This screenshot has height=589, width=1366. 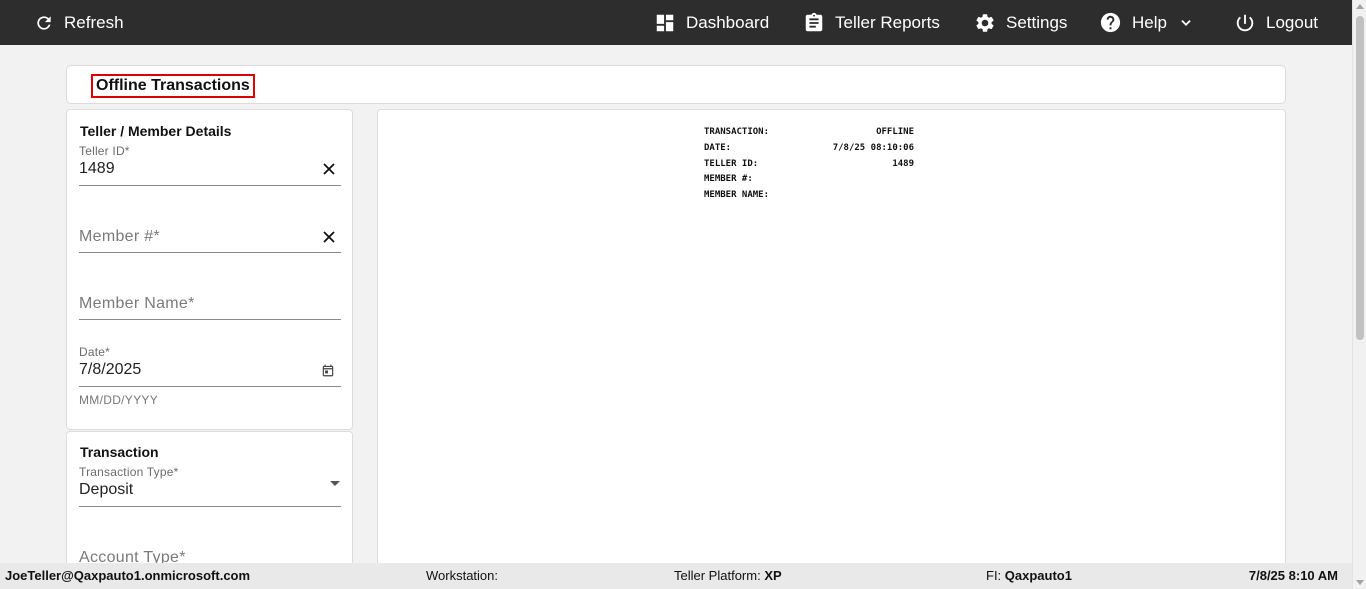 What do you see at coordinates (97, 168) in the screenshot?
I see `teller-id-value: 1489` at bounding box center [97, 168].